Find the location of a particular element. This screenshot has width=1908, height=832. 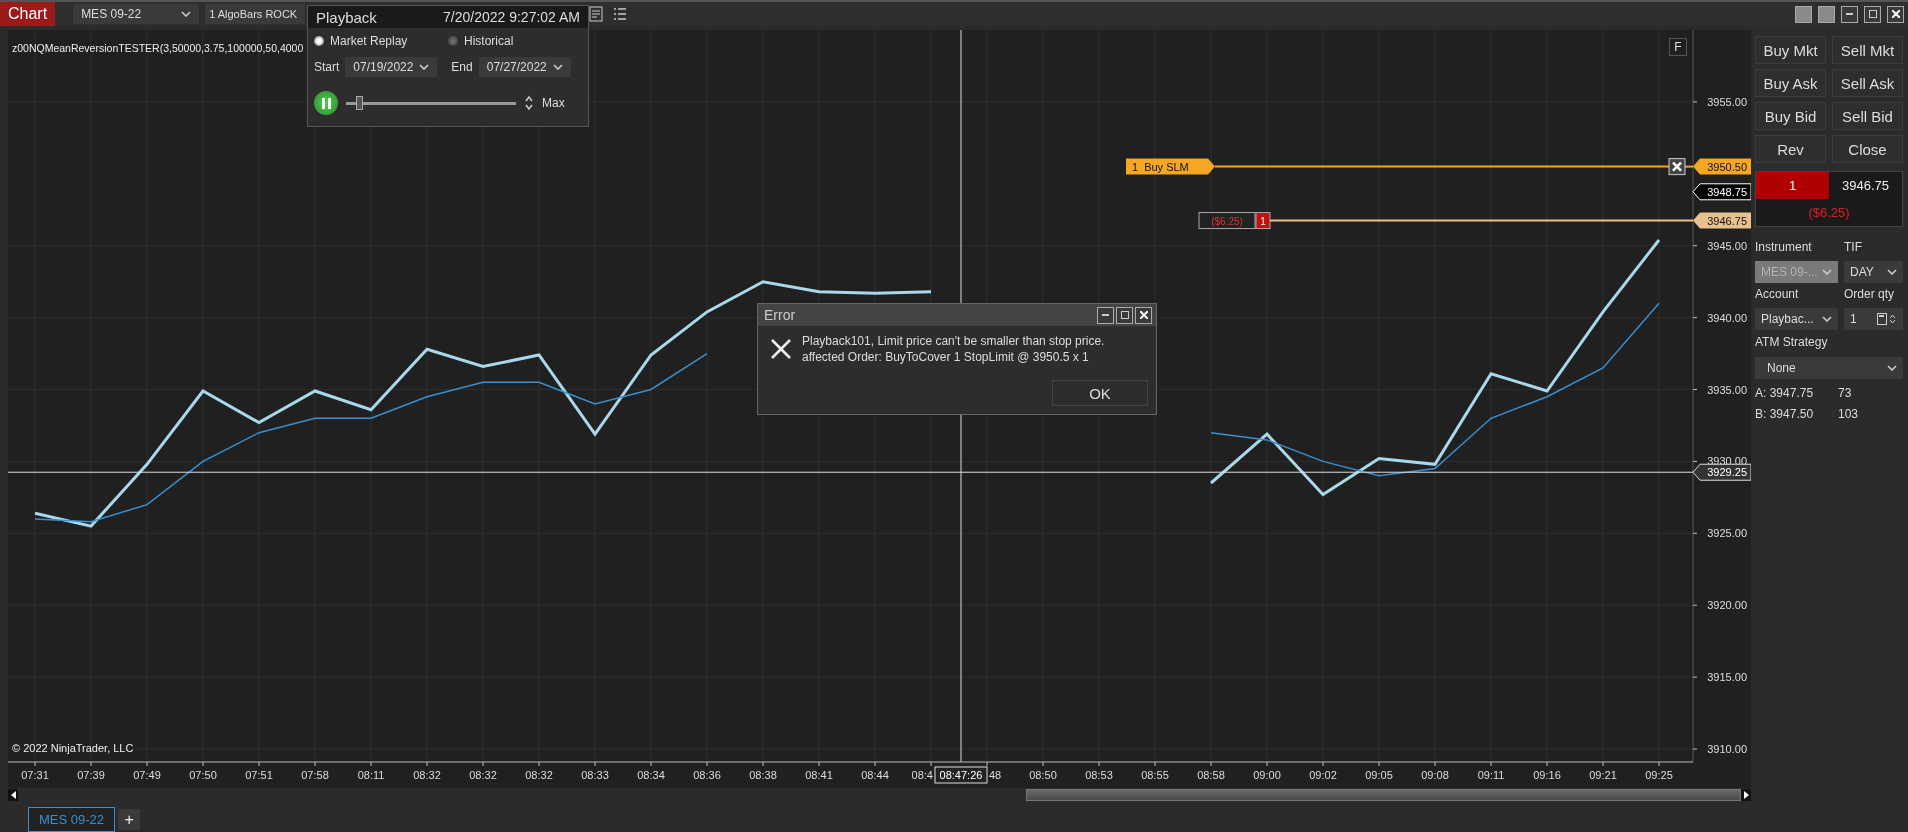

time-label: 09:08 is located at coordinates (1435, 775).